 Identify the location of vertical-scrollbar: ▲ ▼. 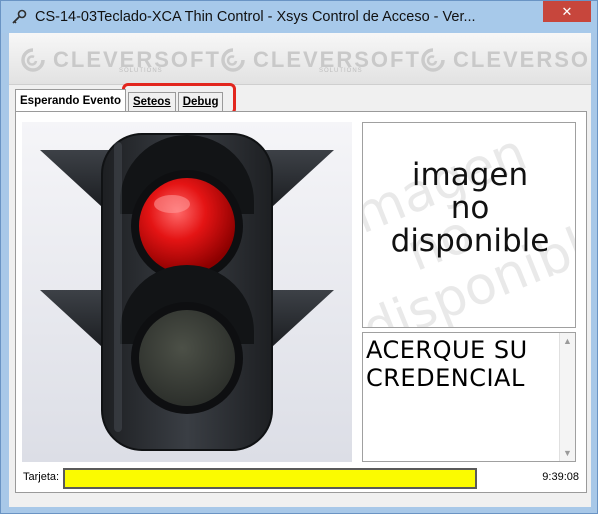
(567, 397).